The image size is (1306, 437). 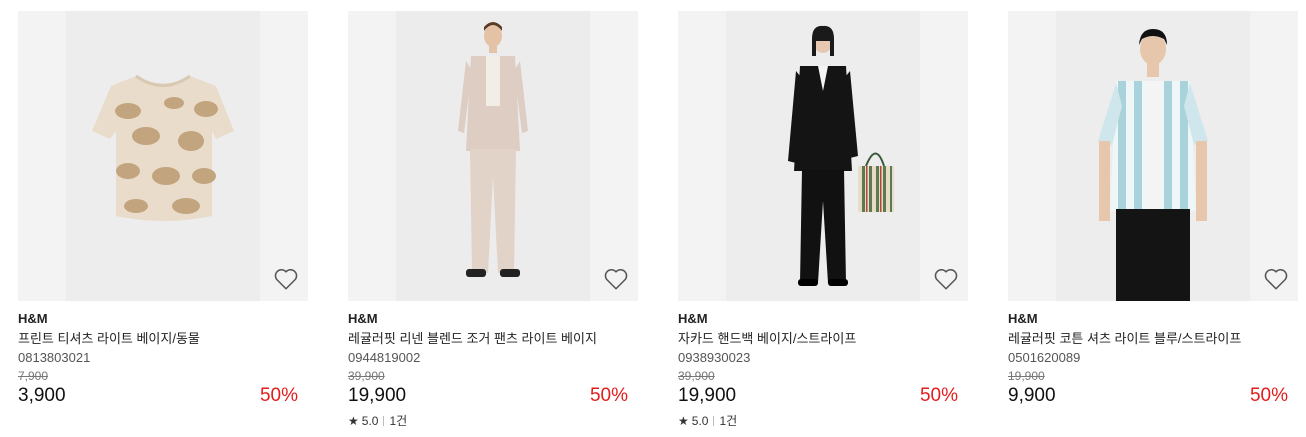 What do you see at coordinates (33, 376) in the screenshot?
I see `original-price: 7,900` at bounding box center [33, 376].